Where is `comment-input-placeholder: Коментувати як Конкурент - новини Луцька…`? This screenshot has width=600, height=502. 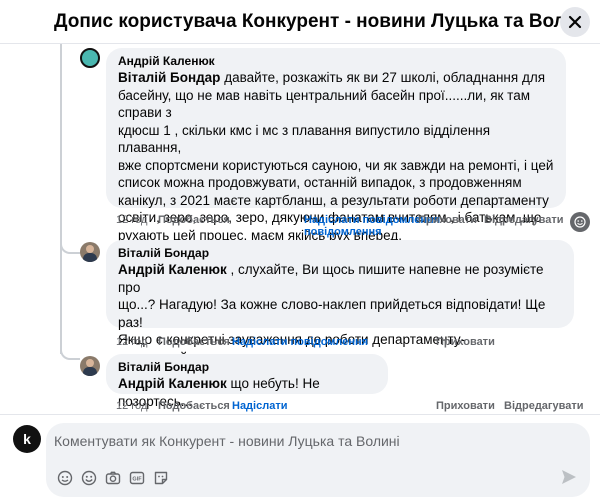
comment-input-placeholder: Коментувати як Конкурент - новини Луцька… is located at coordinates (227, 441).